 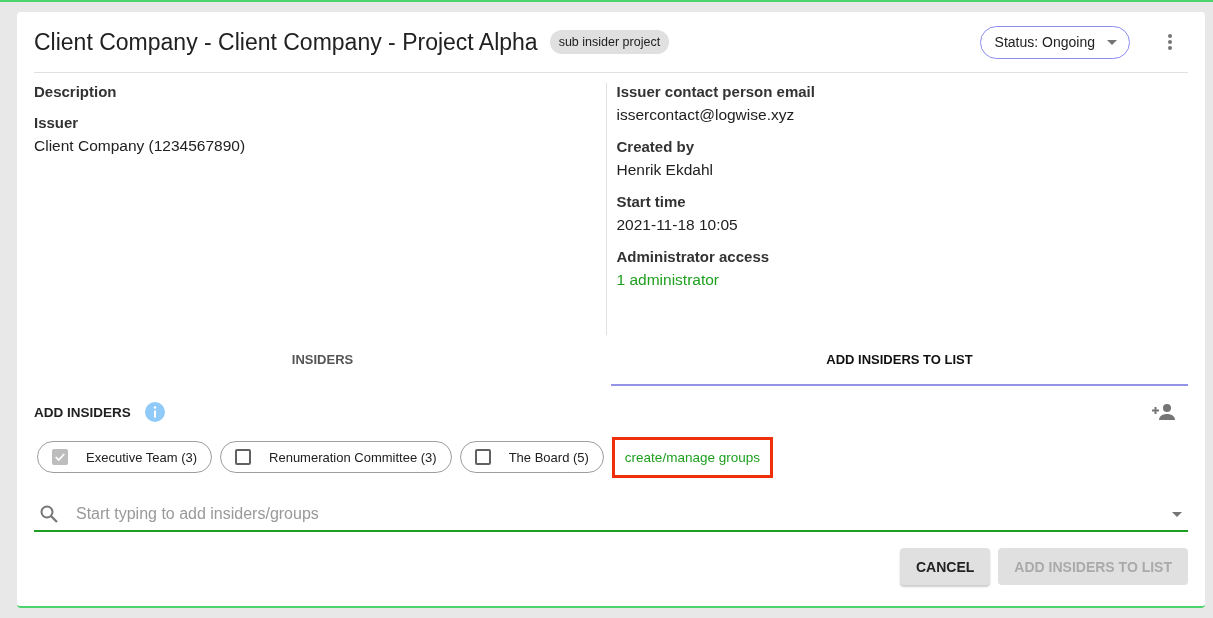 What do you see at coordinates (656, 146) in the screenshot?
I see `field-label: Created by` at bounding box center [656, 146].